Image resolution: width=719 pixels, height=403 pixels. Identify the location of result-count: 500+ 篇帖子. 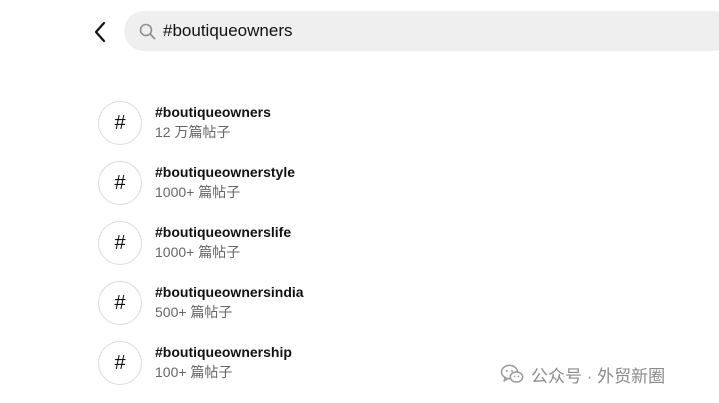
(194, 311).